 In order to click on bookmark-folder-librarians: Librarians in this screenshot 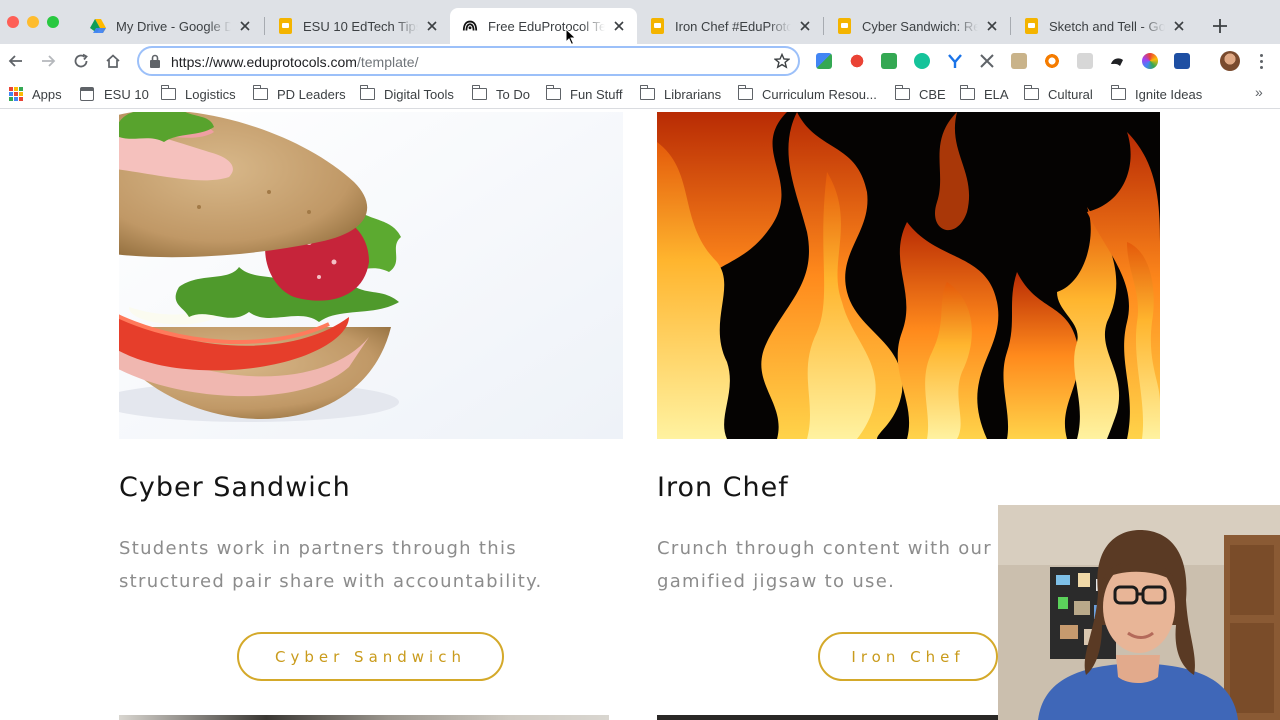, I will do `click(680, 94)`.